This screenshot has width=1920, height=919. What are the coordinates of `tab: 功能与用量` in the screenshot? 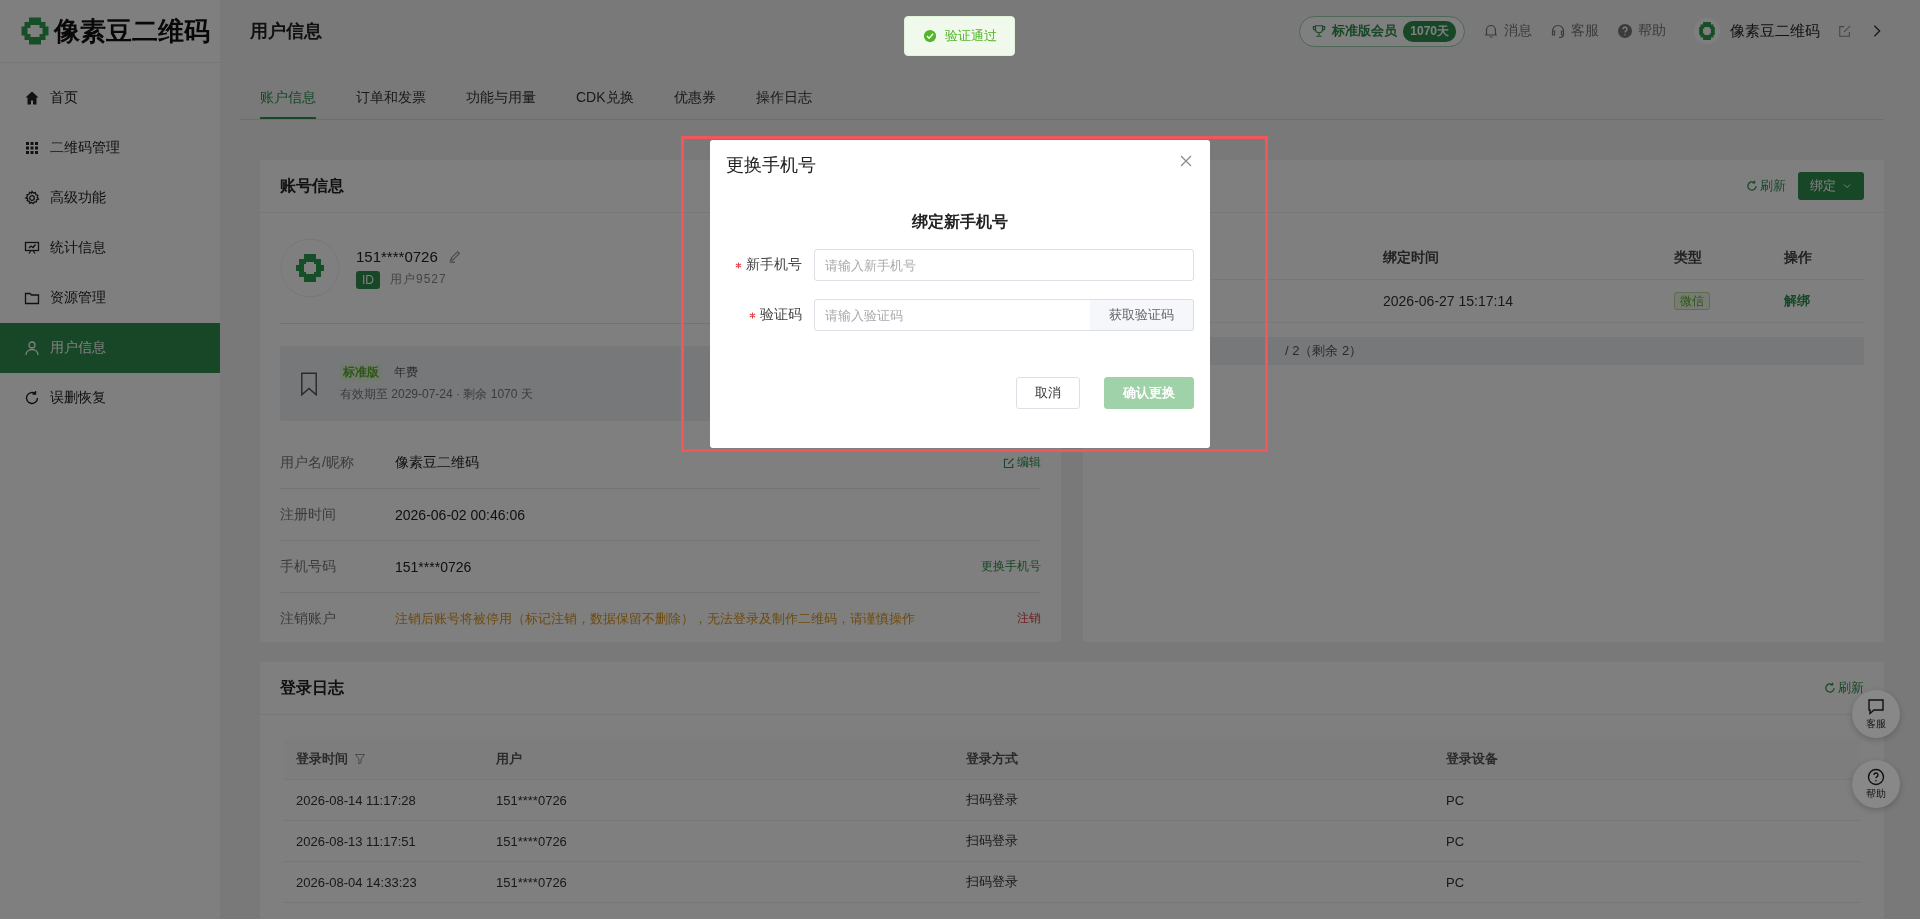 It's located at (501, 104).